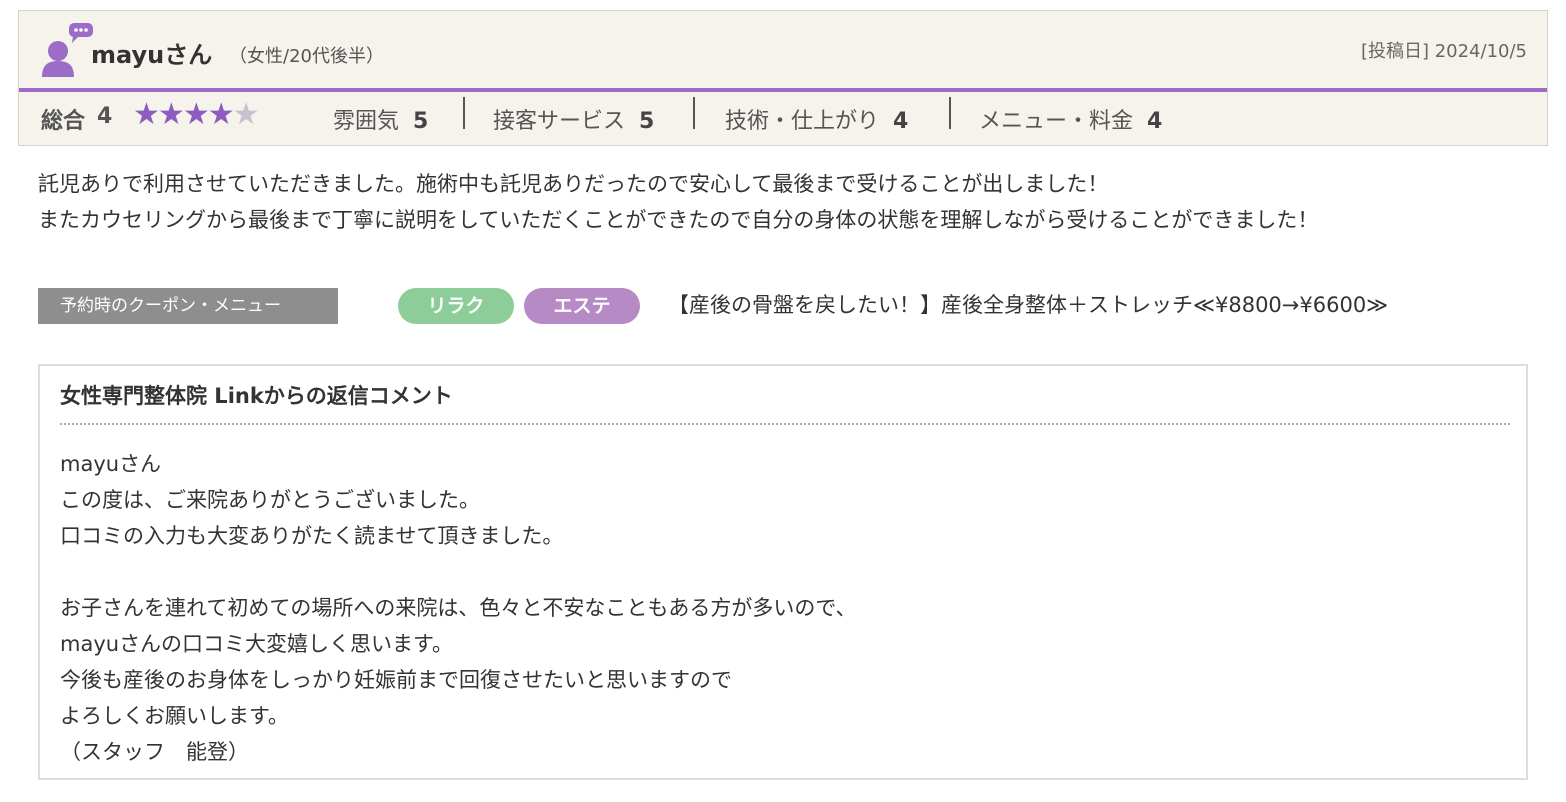 The image size is (1566, 802). Describe the element at coordinates (270, 500) in the screenshot. I see `reply-line: この度は、ご来院ありがとうございました。` at that location.